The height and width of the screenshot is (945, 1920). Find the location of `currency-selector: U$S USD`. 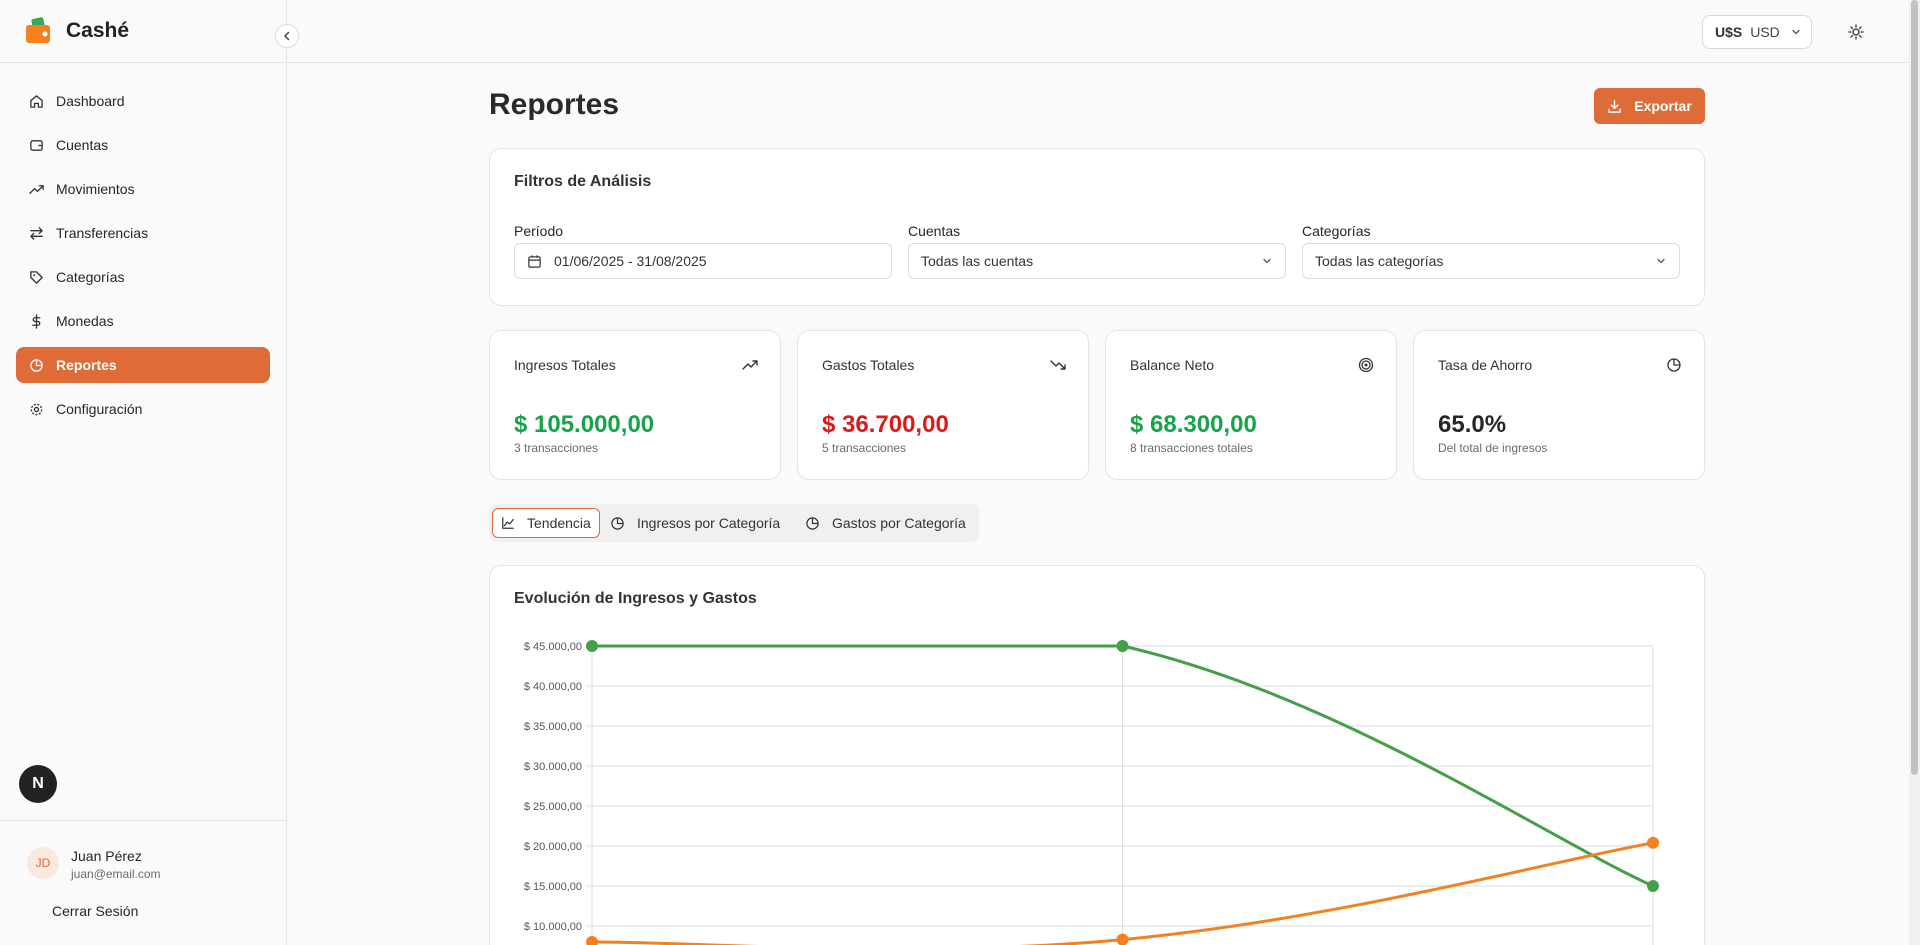

currency-selector: U$S USD is located at coordinates (1757, 32).